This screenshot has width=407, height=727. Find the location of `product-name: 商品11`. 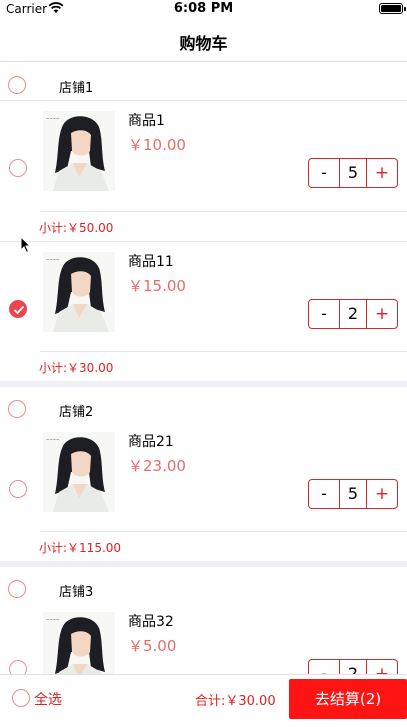

product-name: 商品11 is located at coordinates (151, 262).